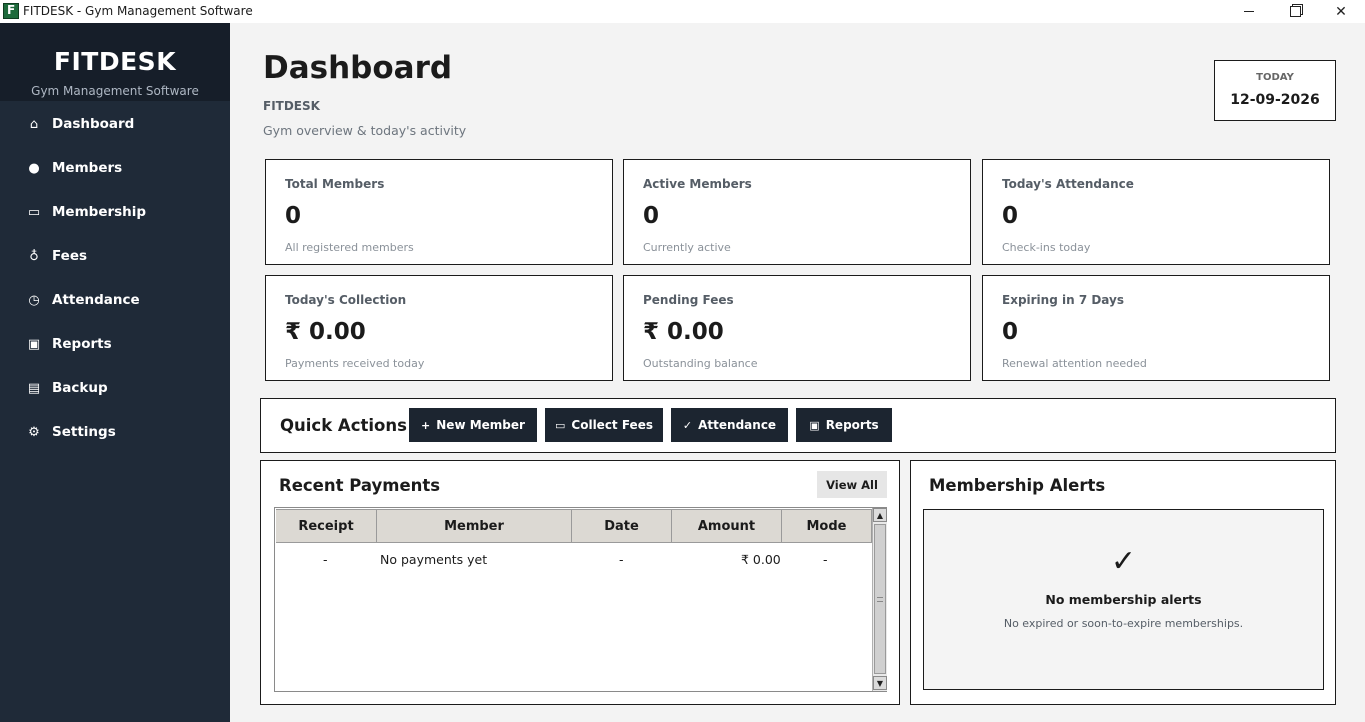 This screenshot has width=1365, height=722. What do you see at coordinates (852, 484) in the screenshot?
I see `view-all-button: View All` at bounding box center [852, 484].